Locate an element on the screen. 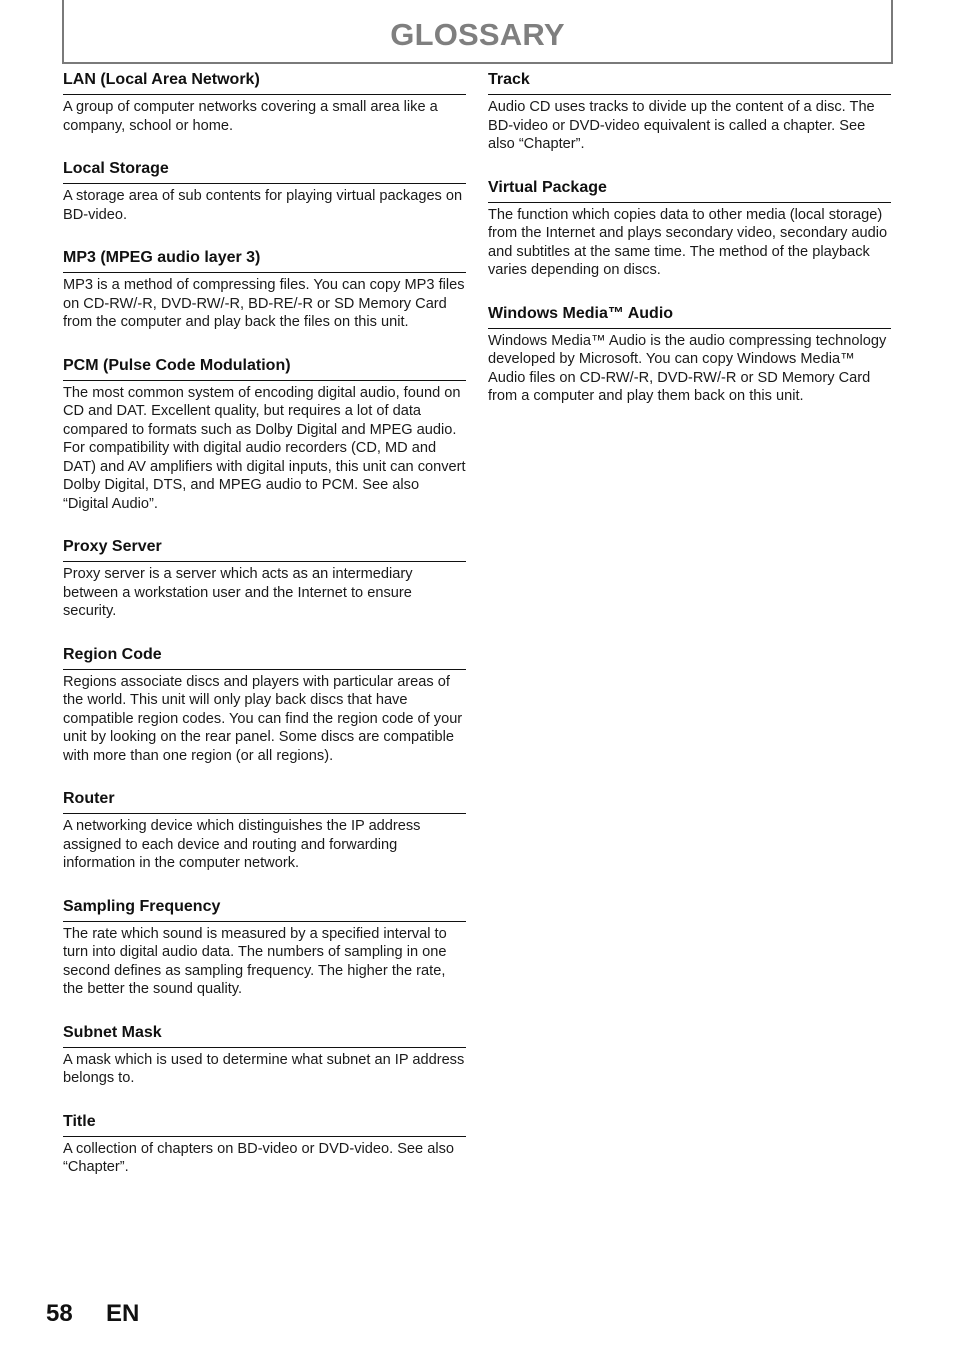 The width and height of the screenshot is (954, 1348). page-number: 58 is located at coordinates (59, 1313).